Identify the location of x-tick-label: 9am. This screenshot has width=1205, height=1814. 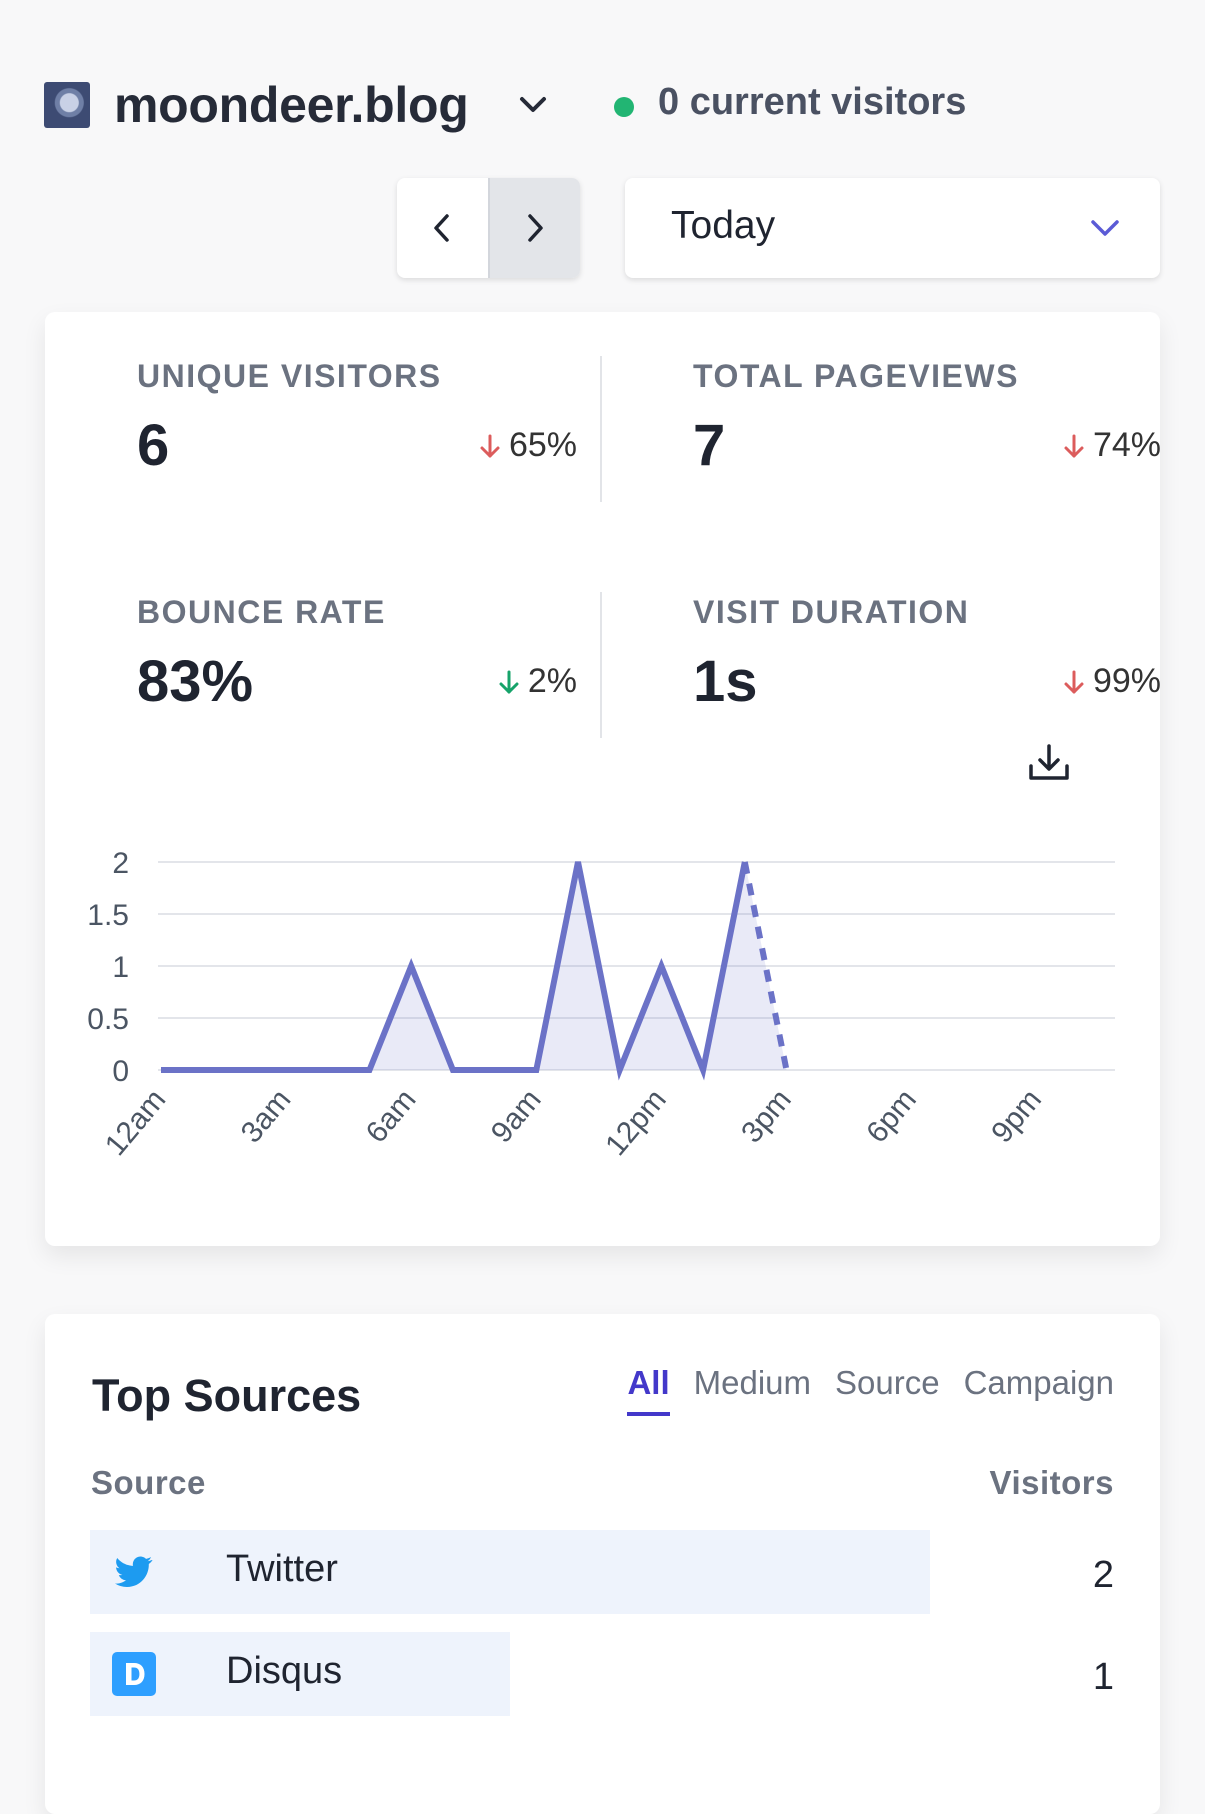
(516, 1116).